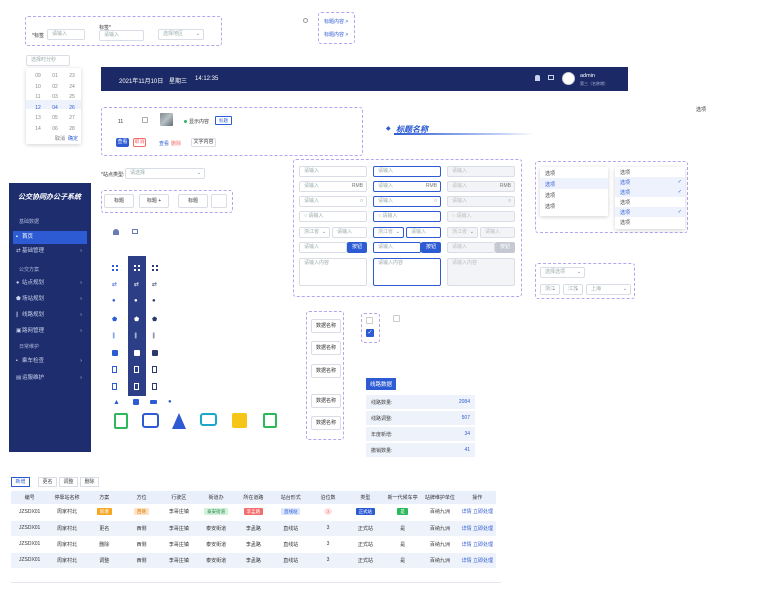  I want to click on input-append-button: 按钮, so click(431, 247).